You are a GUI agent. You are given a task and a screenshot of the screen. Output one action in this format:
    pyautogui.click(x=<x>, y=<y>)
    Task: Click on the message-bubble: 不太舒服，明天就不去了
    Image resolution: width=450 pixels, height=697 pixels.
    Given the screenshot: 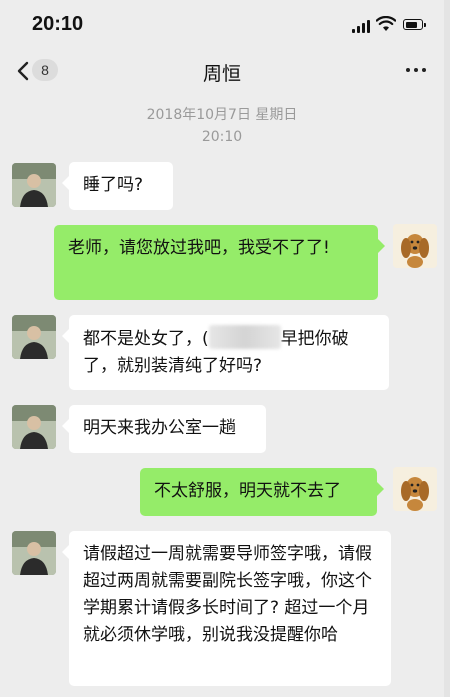 What is the action you would take?
    pyautogui.click(x=262, y=492)
    